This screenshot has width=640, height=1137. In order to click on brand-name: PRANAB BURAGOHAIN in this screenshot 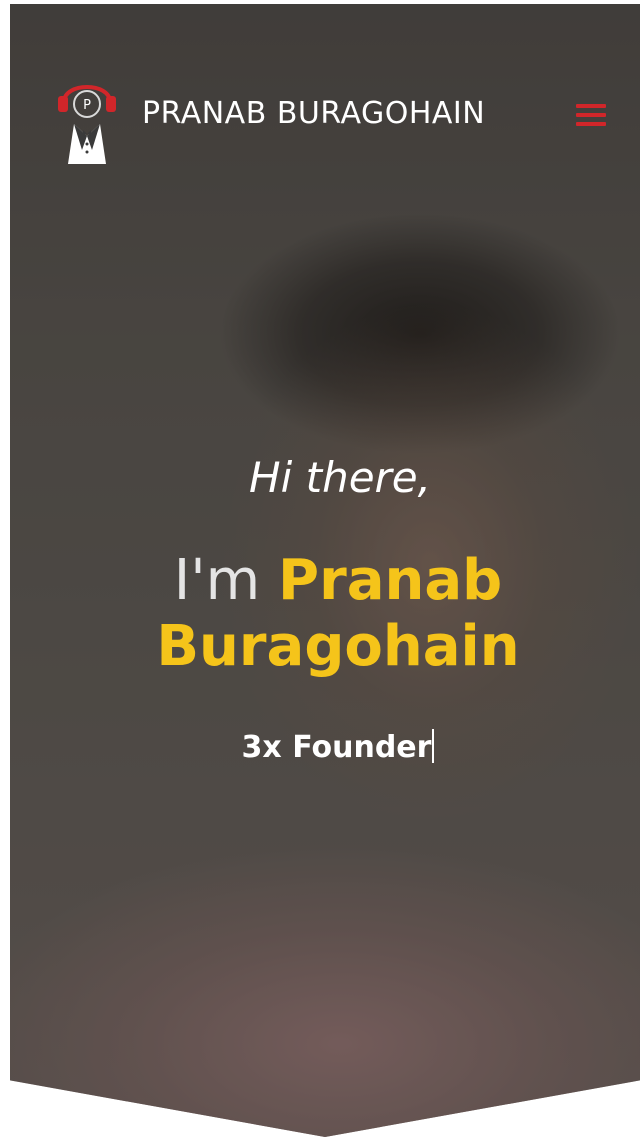, I will do `click(313, 114)`.